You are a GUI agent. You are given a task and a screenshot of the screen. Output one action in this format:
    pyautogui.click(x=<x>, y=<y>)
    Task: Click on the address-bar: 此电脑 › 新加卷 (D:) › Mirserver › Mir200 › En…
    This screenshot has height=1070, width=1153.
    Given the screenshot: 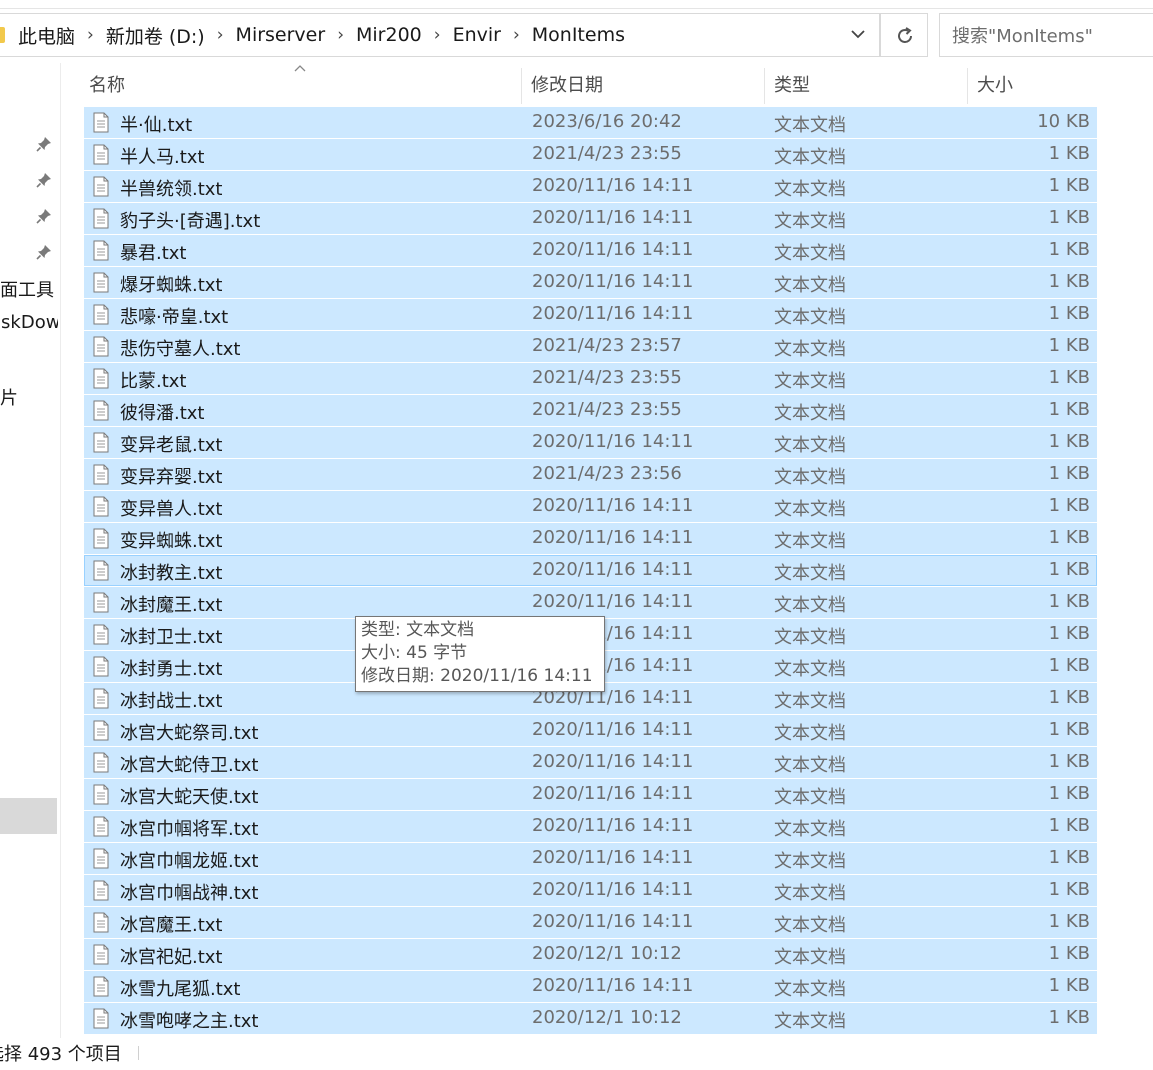 What is the action you would take?
    pyautogui.click(x=440, y=35)
    